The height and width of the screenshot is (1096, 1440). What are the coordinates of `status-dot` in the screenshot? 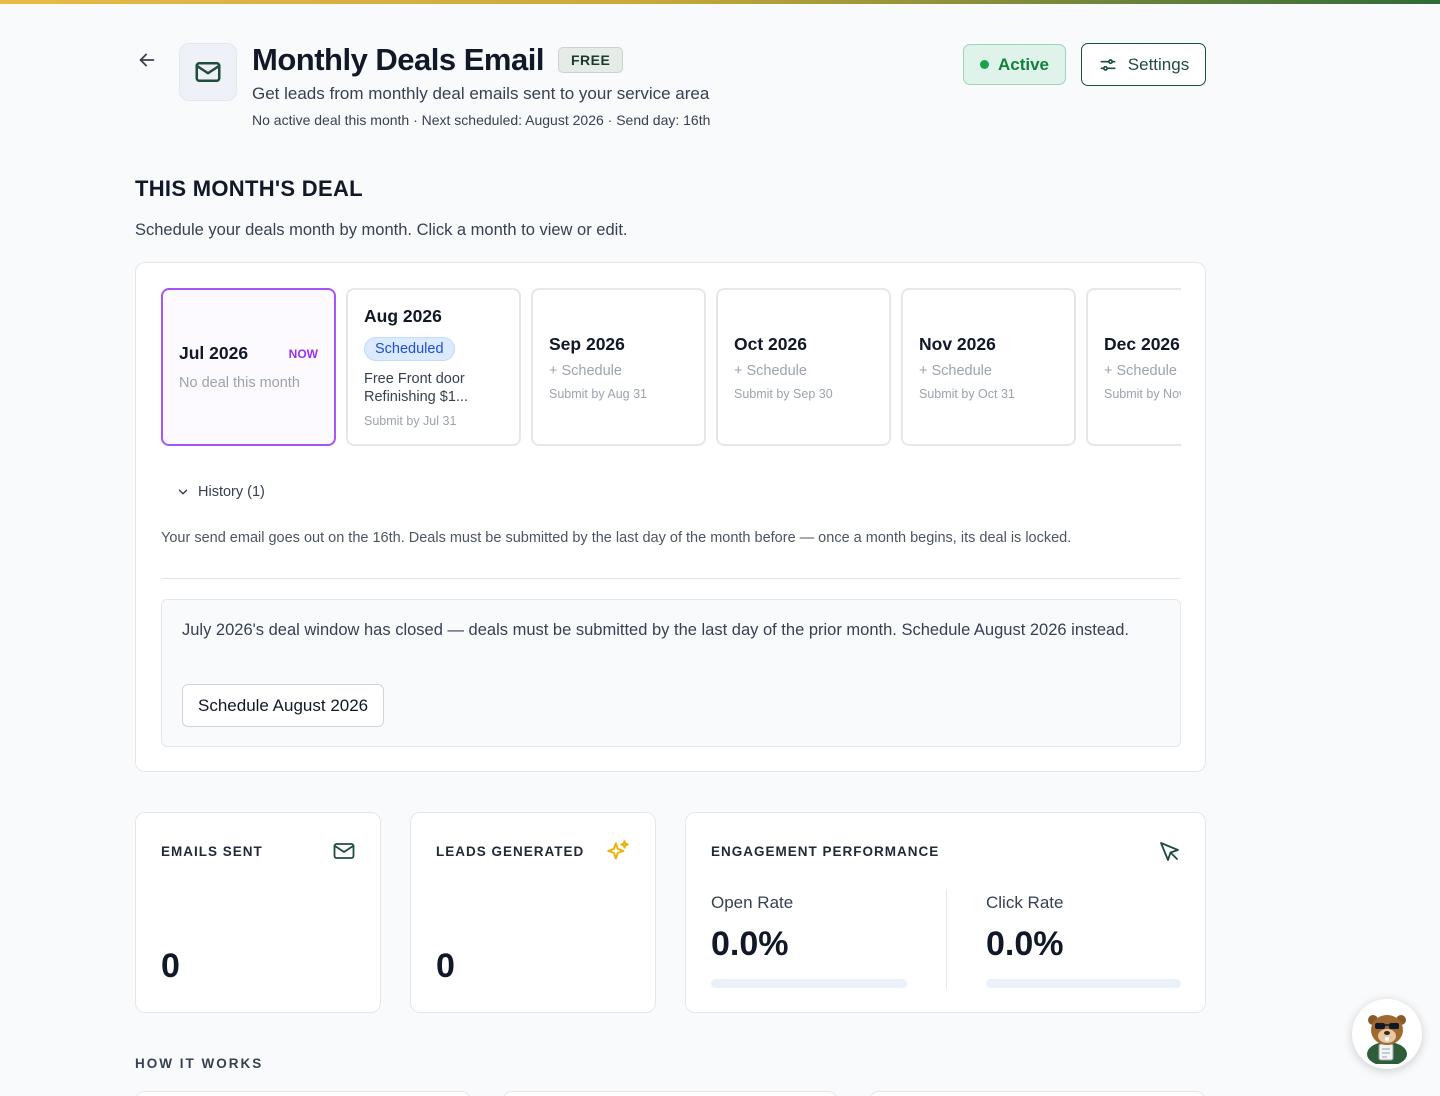 It's located at (984, 64).